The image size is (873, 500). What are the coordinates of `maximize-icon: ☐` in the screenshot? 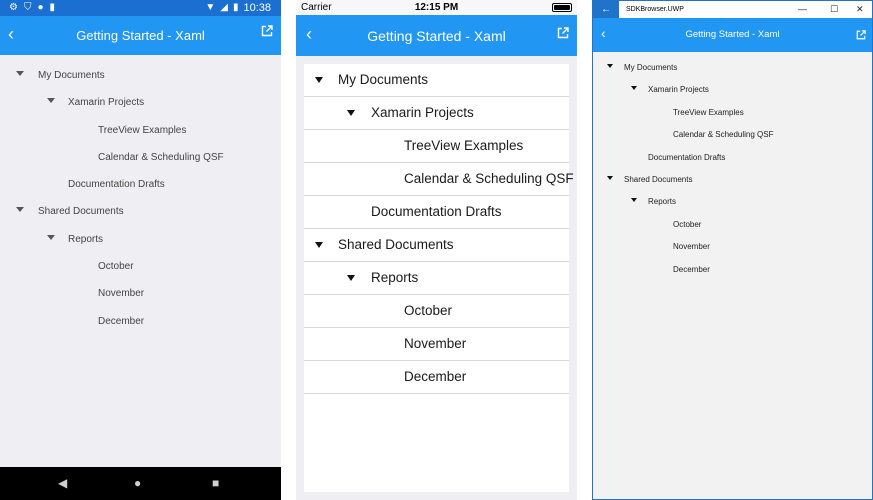 It's located at (834, 9).